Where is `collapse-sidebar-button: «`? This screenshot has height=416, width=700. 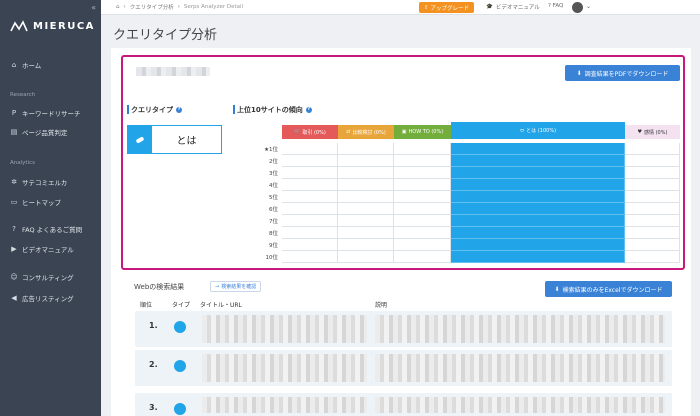 collapse-sidebar-button: « is located at coordinates (93, 7).